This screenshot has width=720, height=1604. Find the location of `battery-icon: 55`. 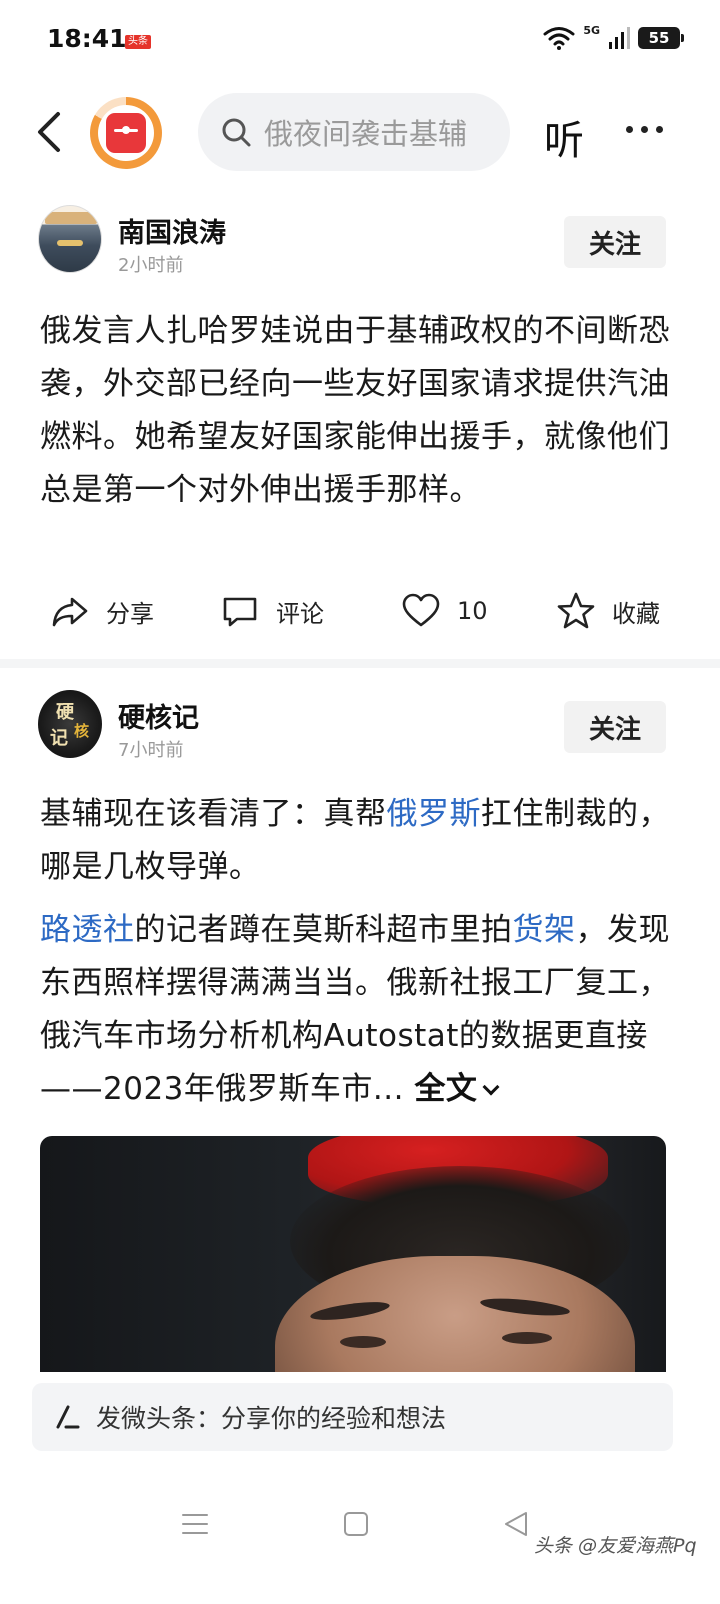

battery-icon: 55 is located at coordinates (661, 38).